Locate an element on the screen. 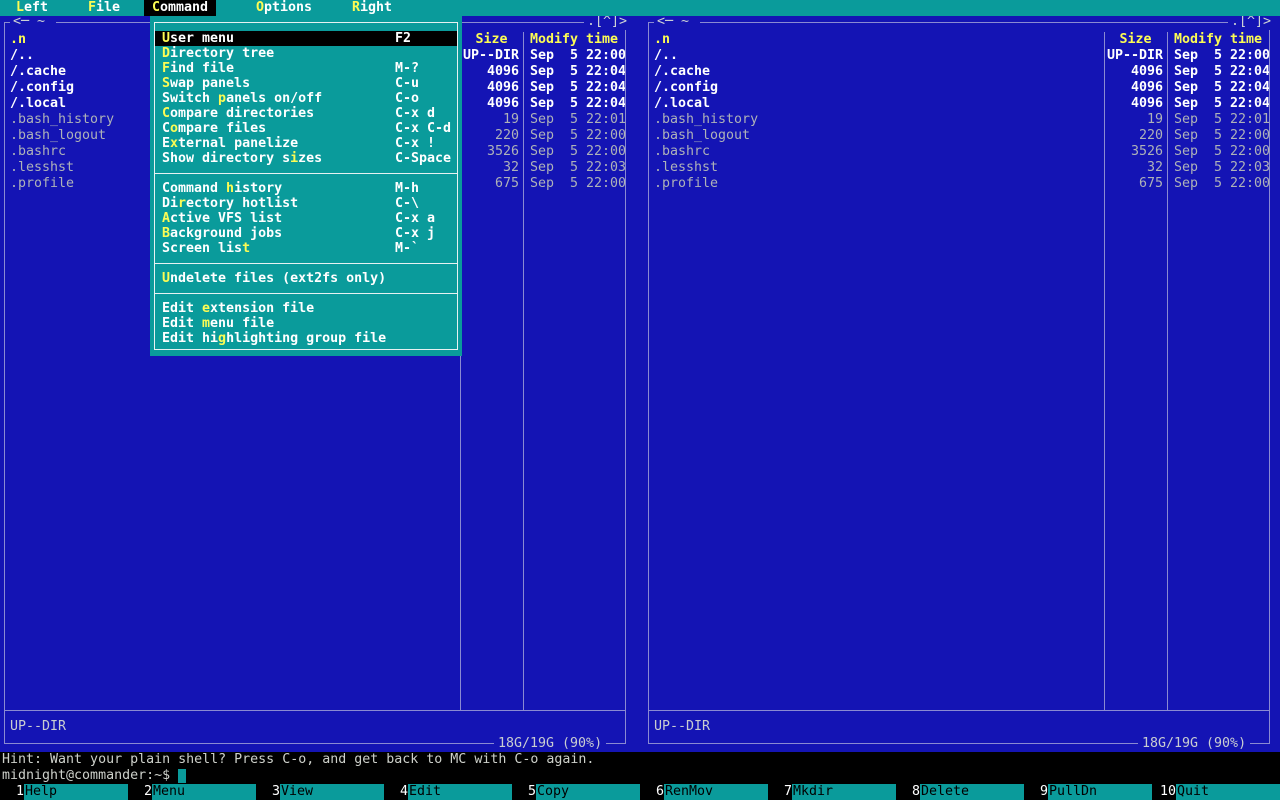 This screenshot has height=800, width=1280. menu-item: Edit highlighting group file is located at coordinates (306, 338).